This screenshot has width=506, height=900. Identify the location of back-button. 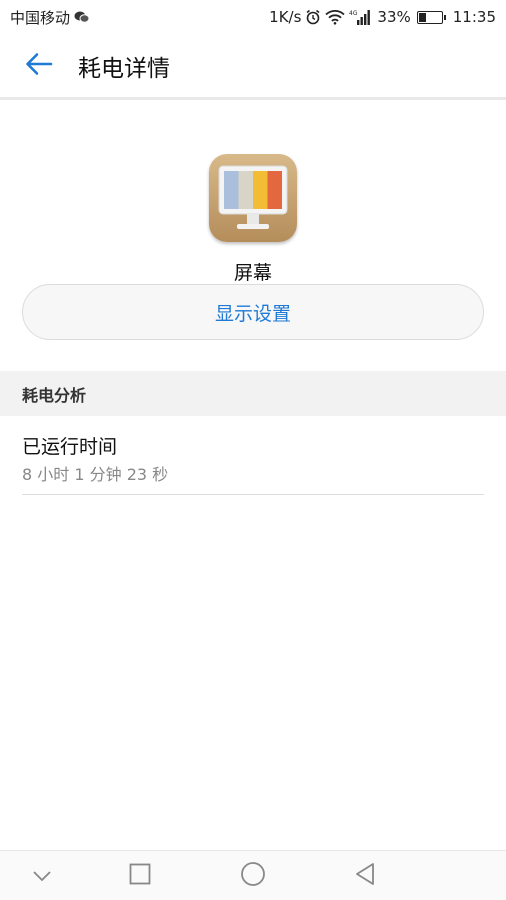
(39, 66).